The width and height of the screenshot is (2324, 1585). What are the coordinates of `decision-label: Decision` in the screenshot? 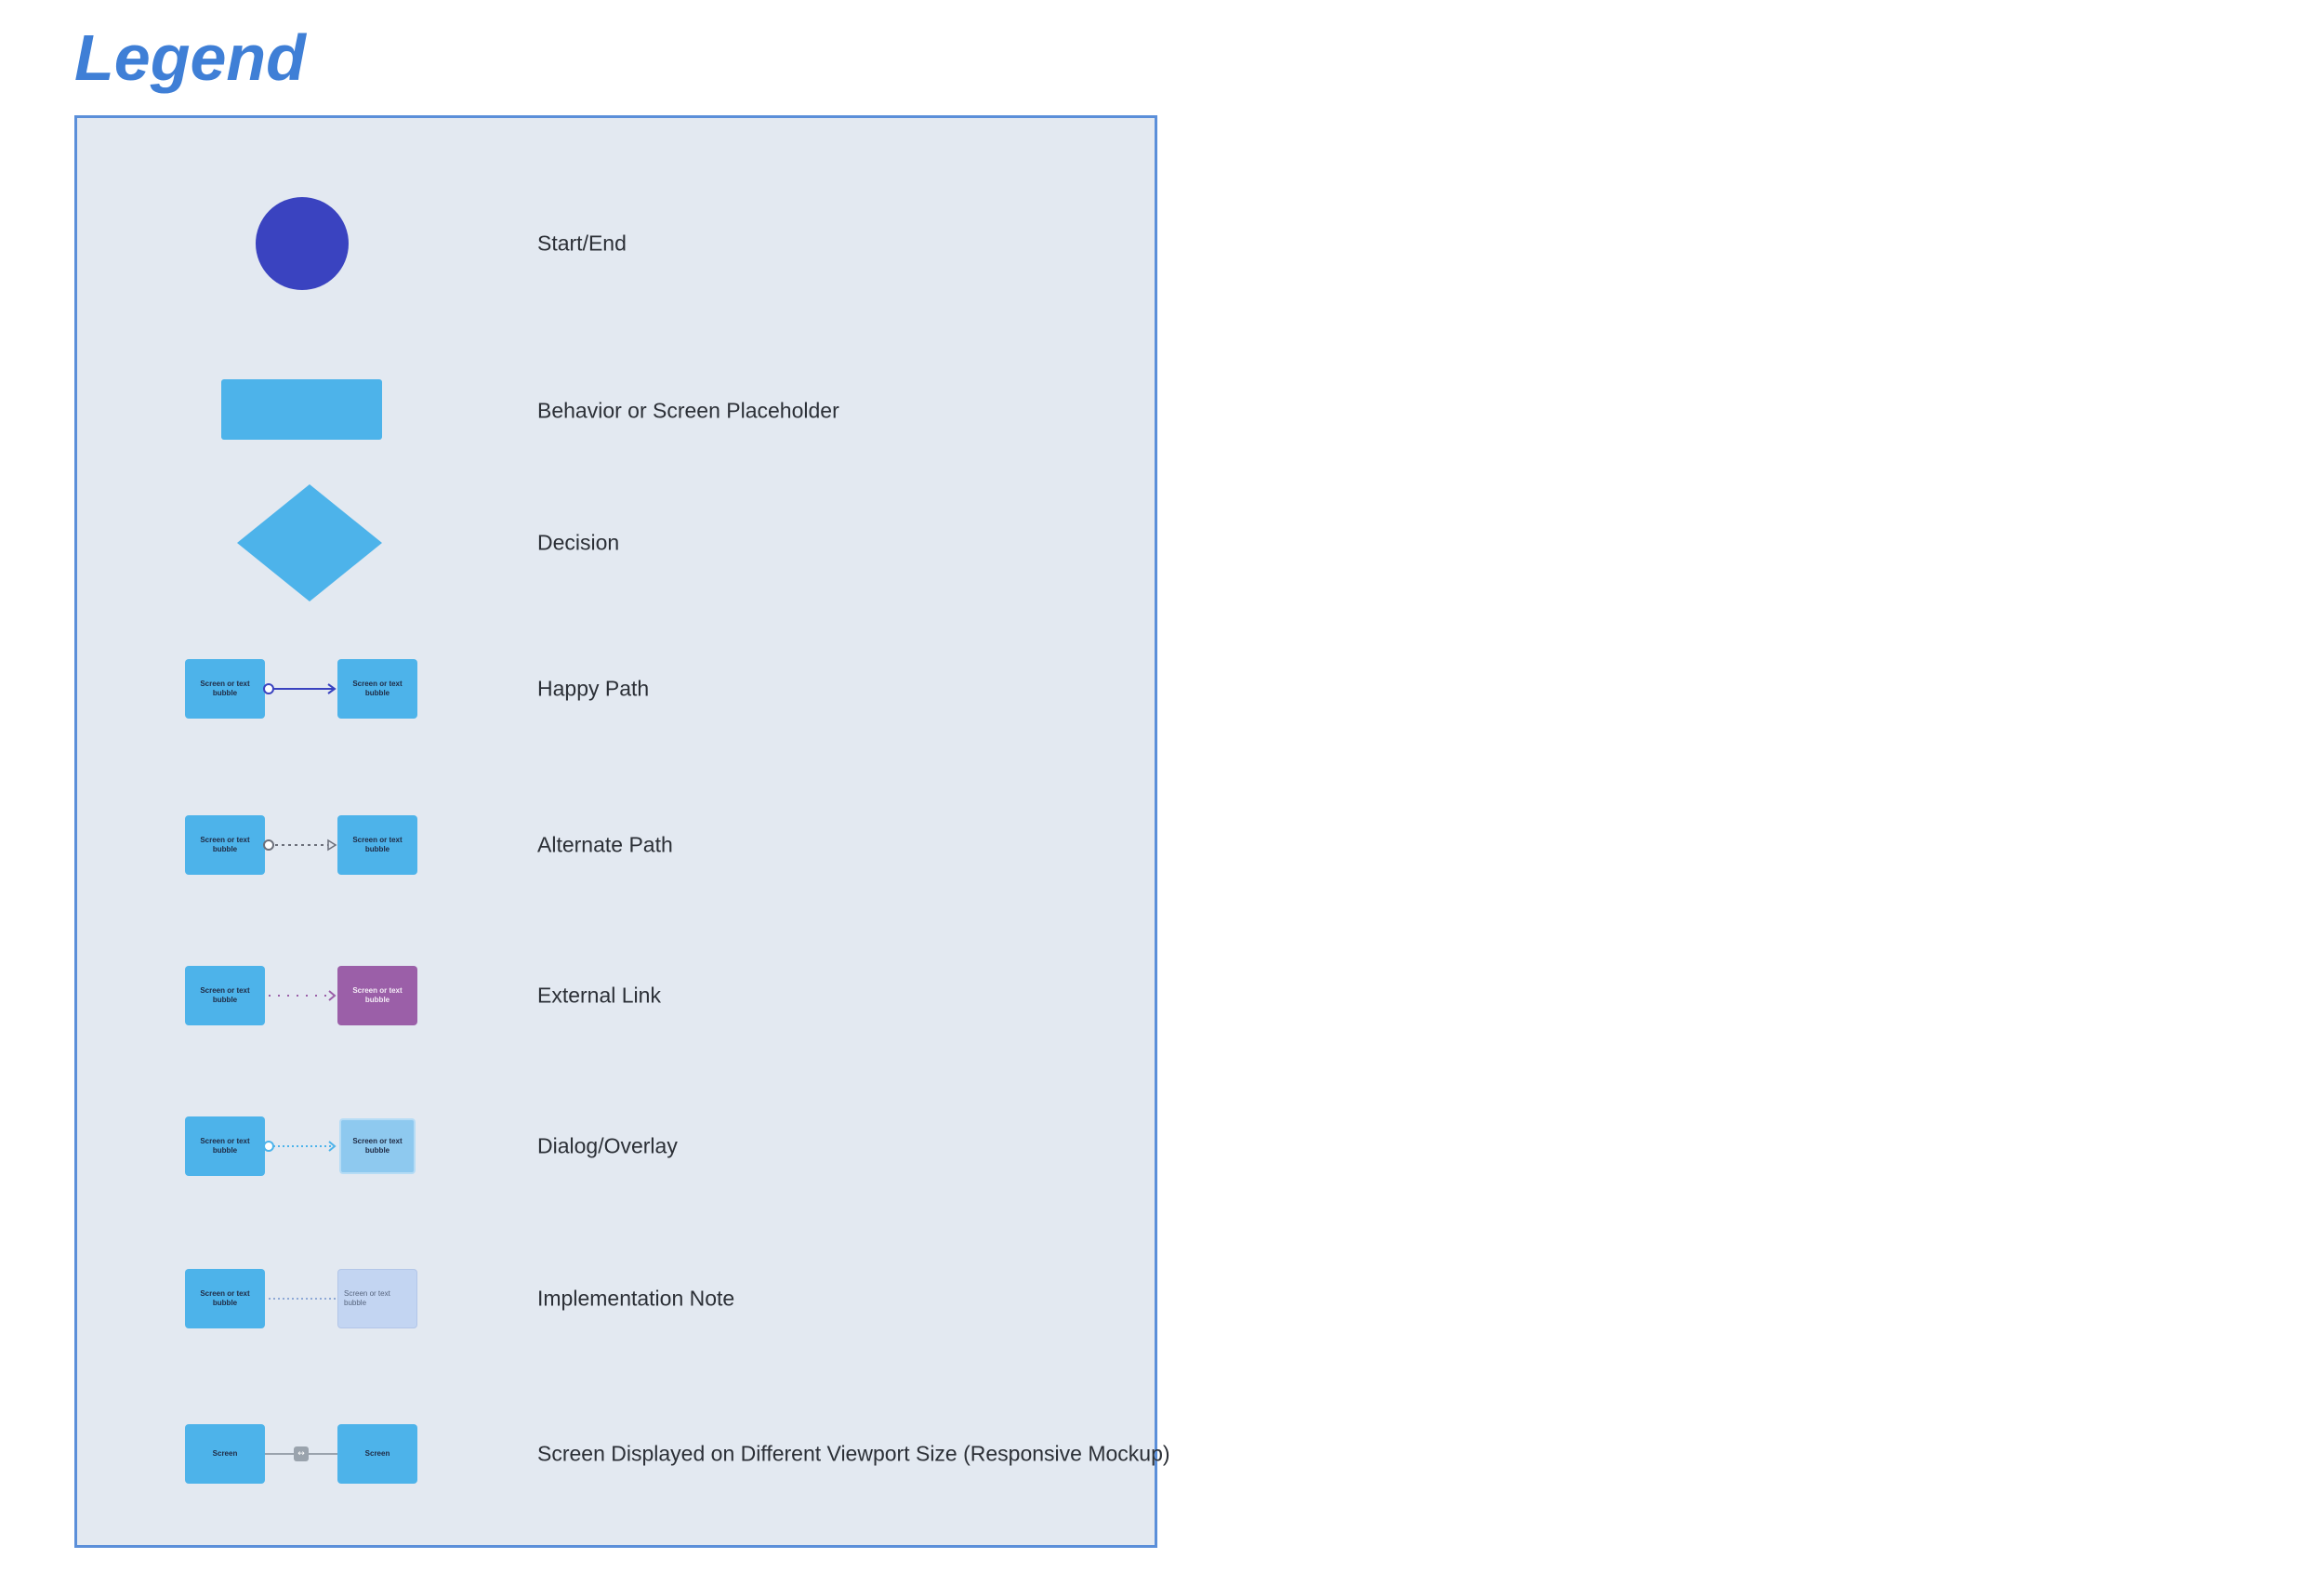 It's located at (578, 542).